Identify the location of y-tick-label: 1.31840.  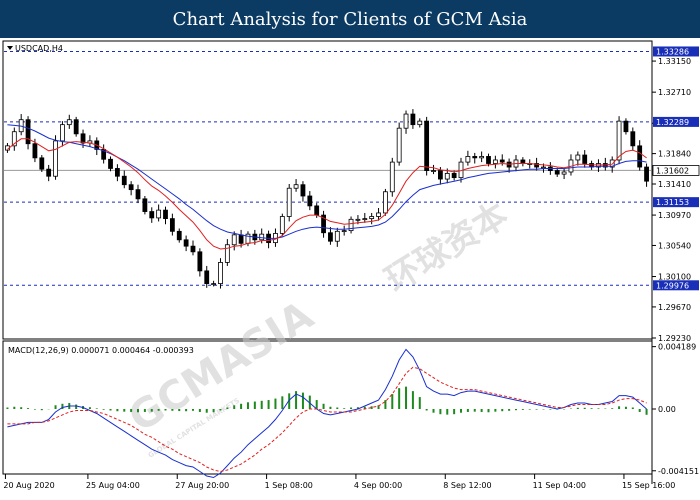
(674, 154).